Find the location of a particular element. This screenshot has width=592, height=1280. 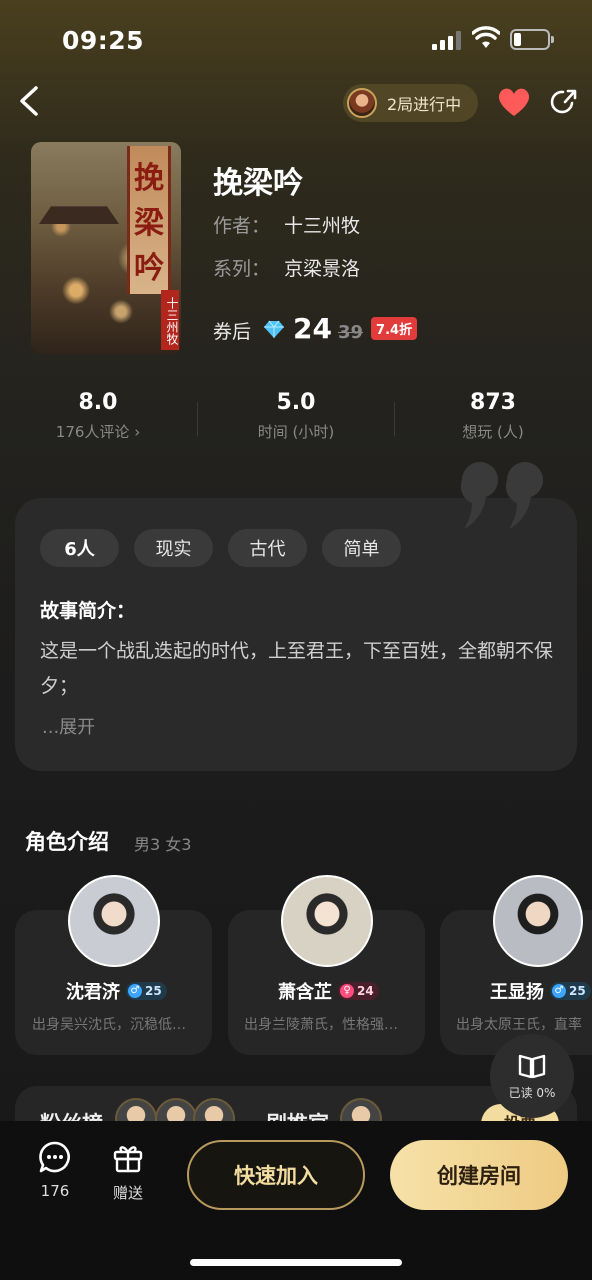

status-time: 09:25 is located at coordinates (103, 40).